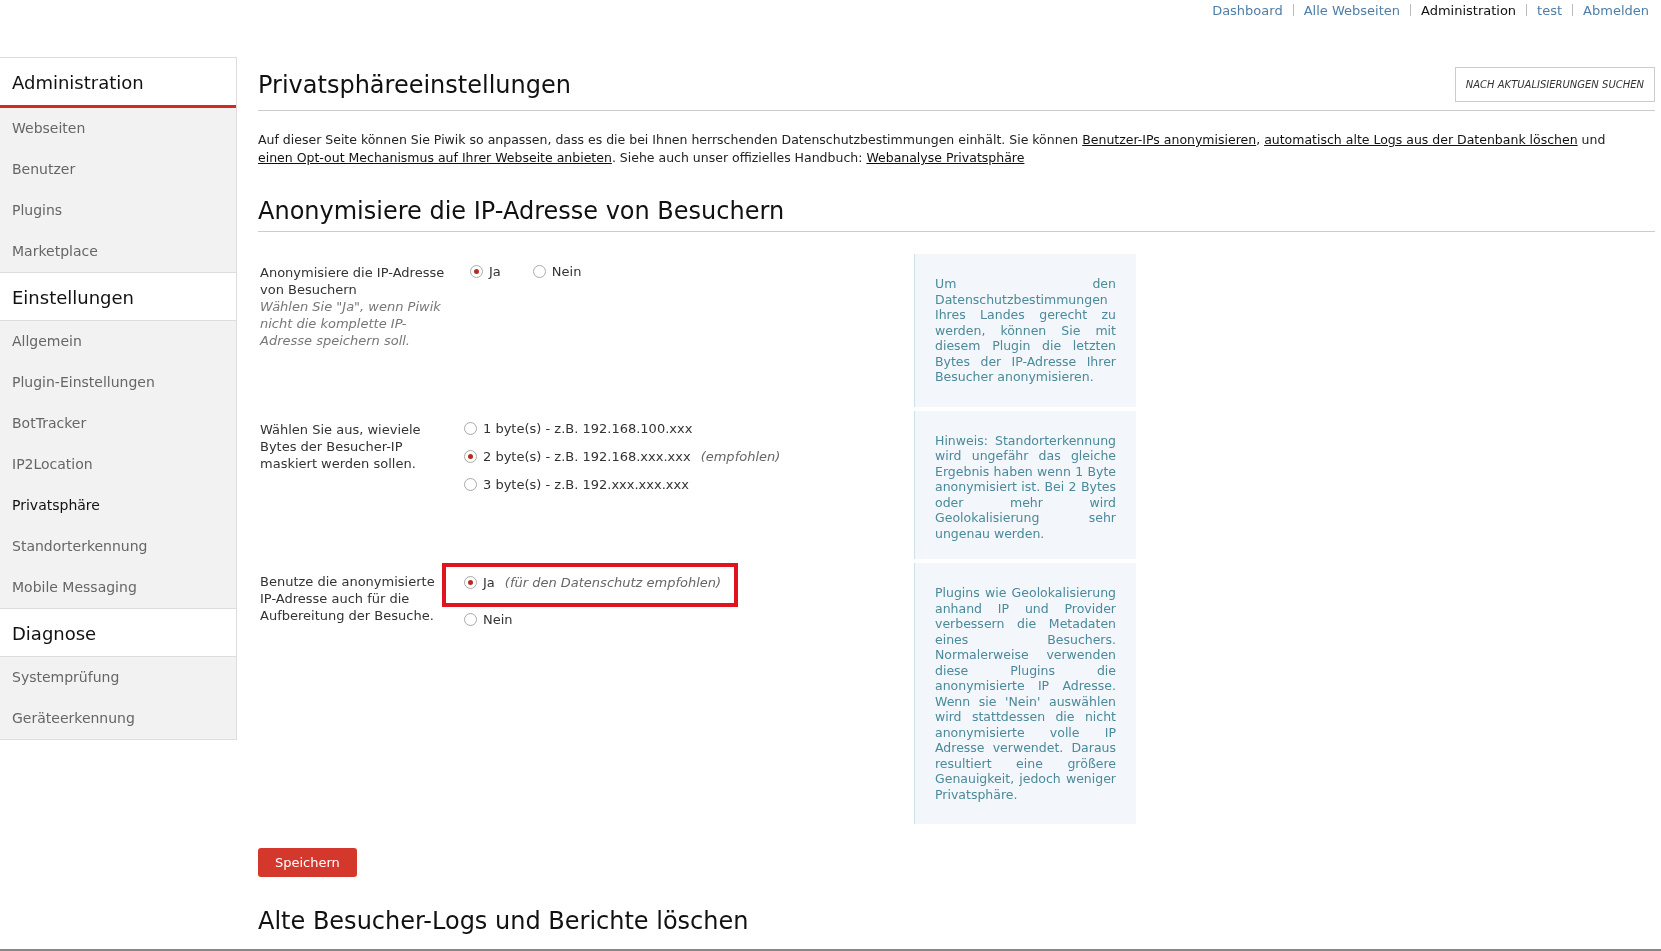  Describe the element at coordinates (1421, 139) in the screenshot. I see `intro-link: automatisch alte Logs aus der Datenbank löschen` at that location.